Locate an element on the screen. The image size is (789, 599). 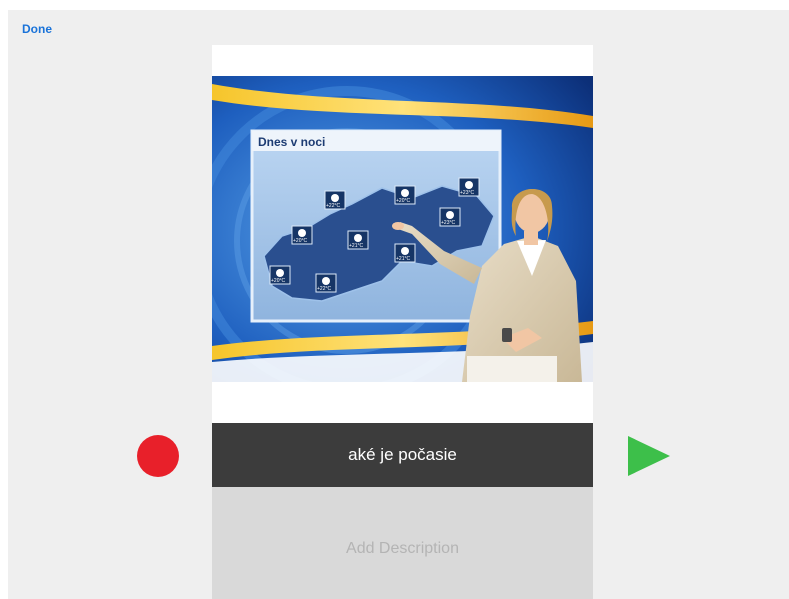
description-field: Add Description is located at coordinates (402, 543).